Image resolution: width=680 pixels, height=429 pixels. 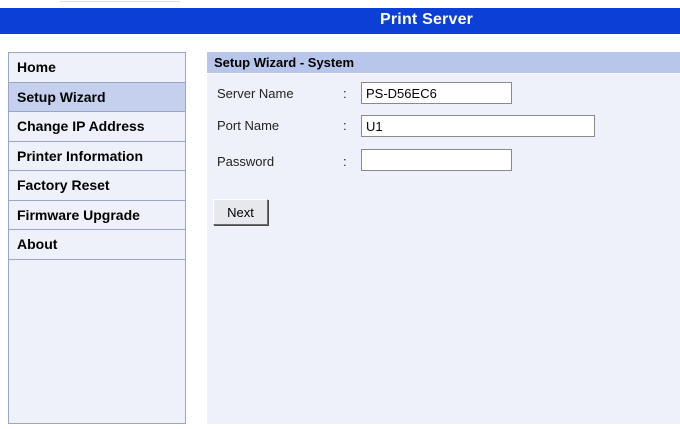 I want to click on server-name-input, so click(x=436, y=93).